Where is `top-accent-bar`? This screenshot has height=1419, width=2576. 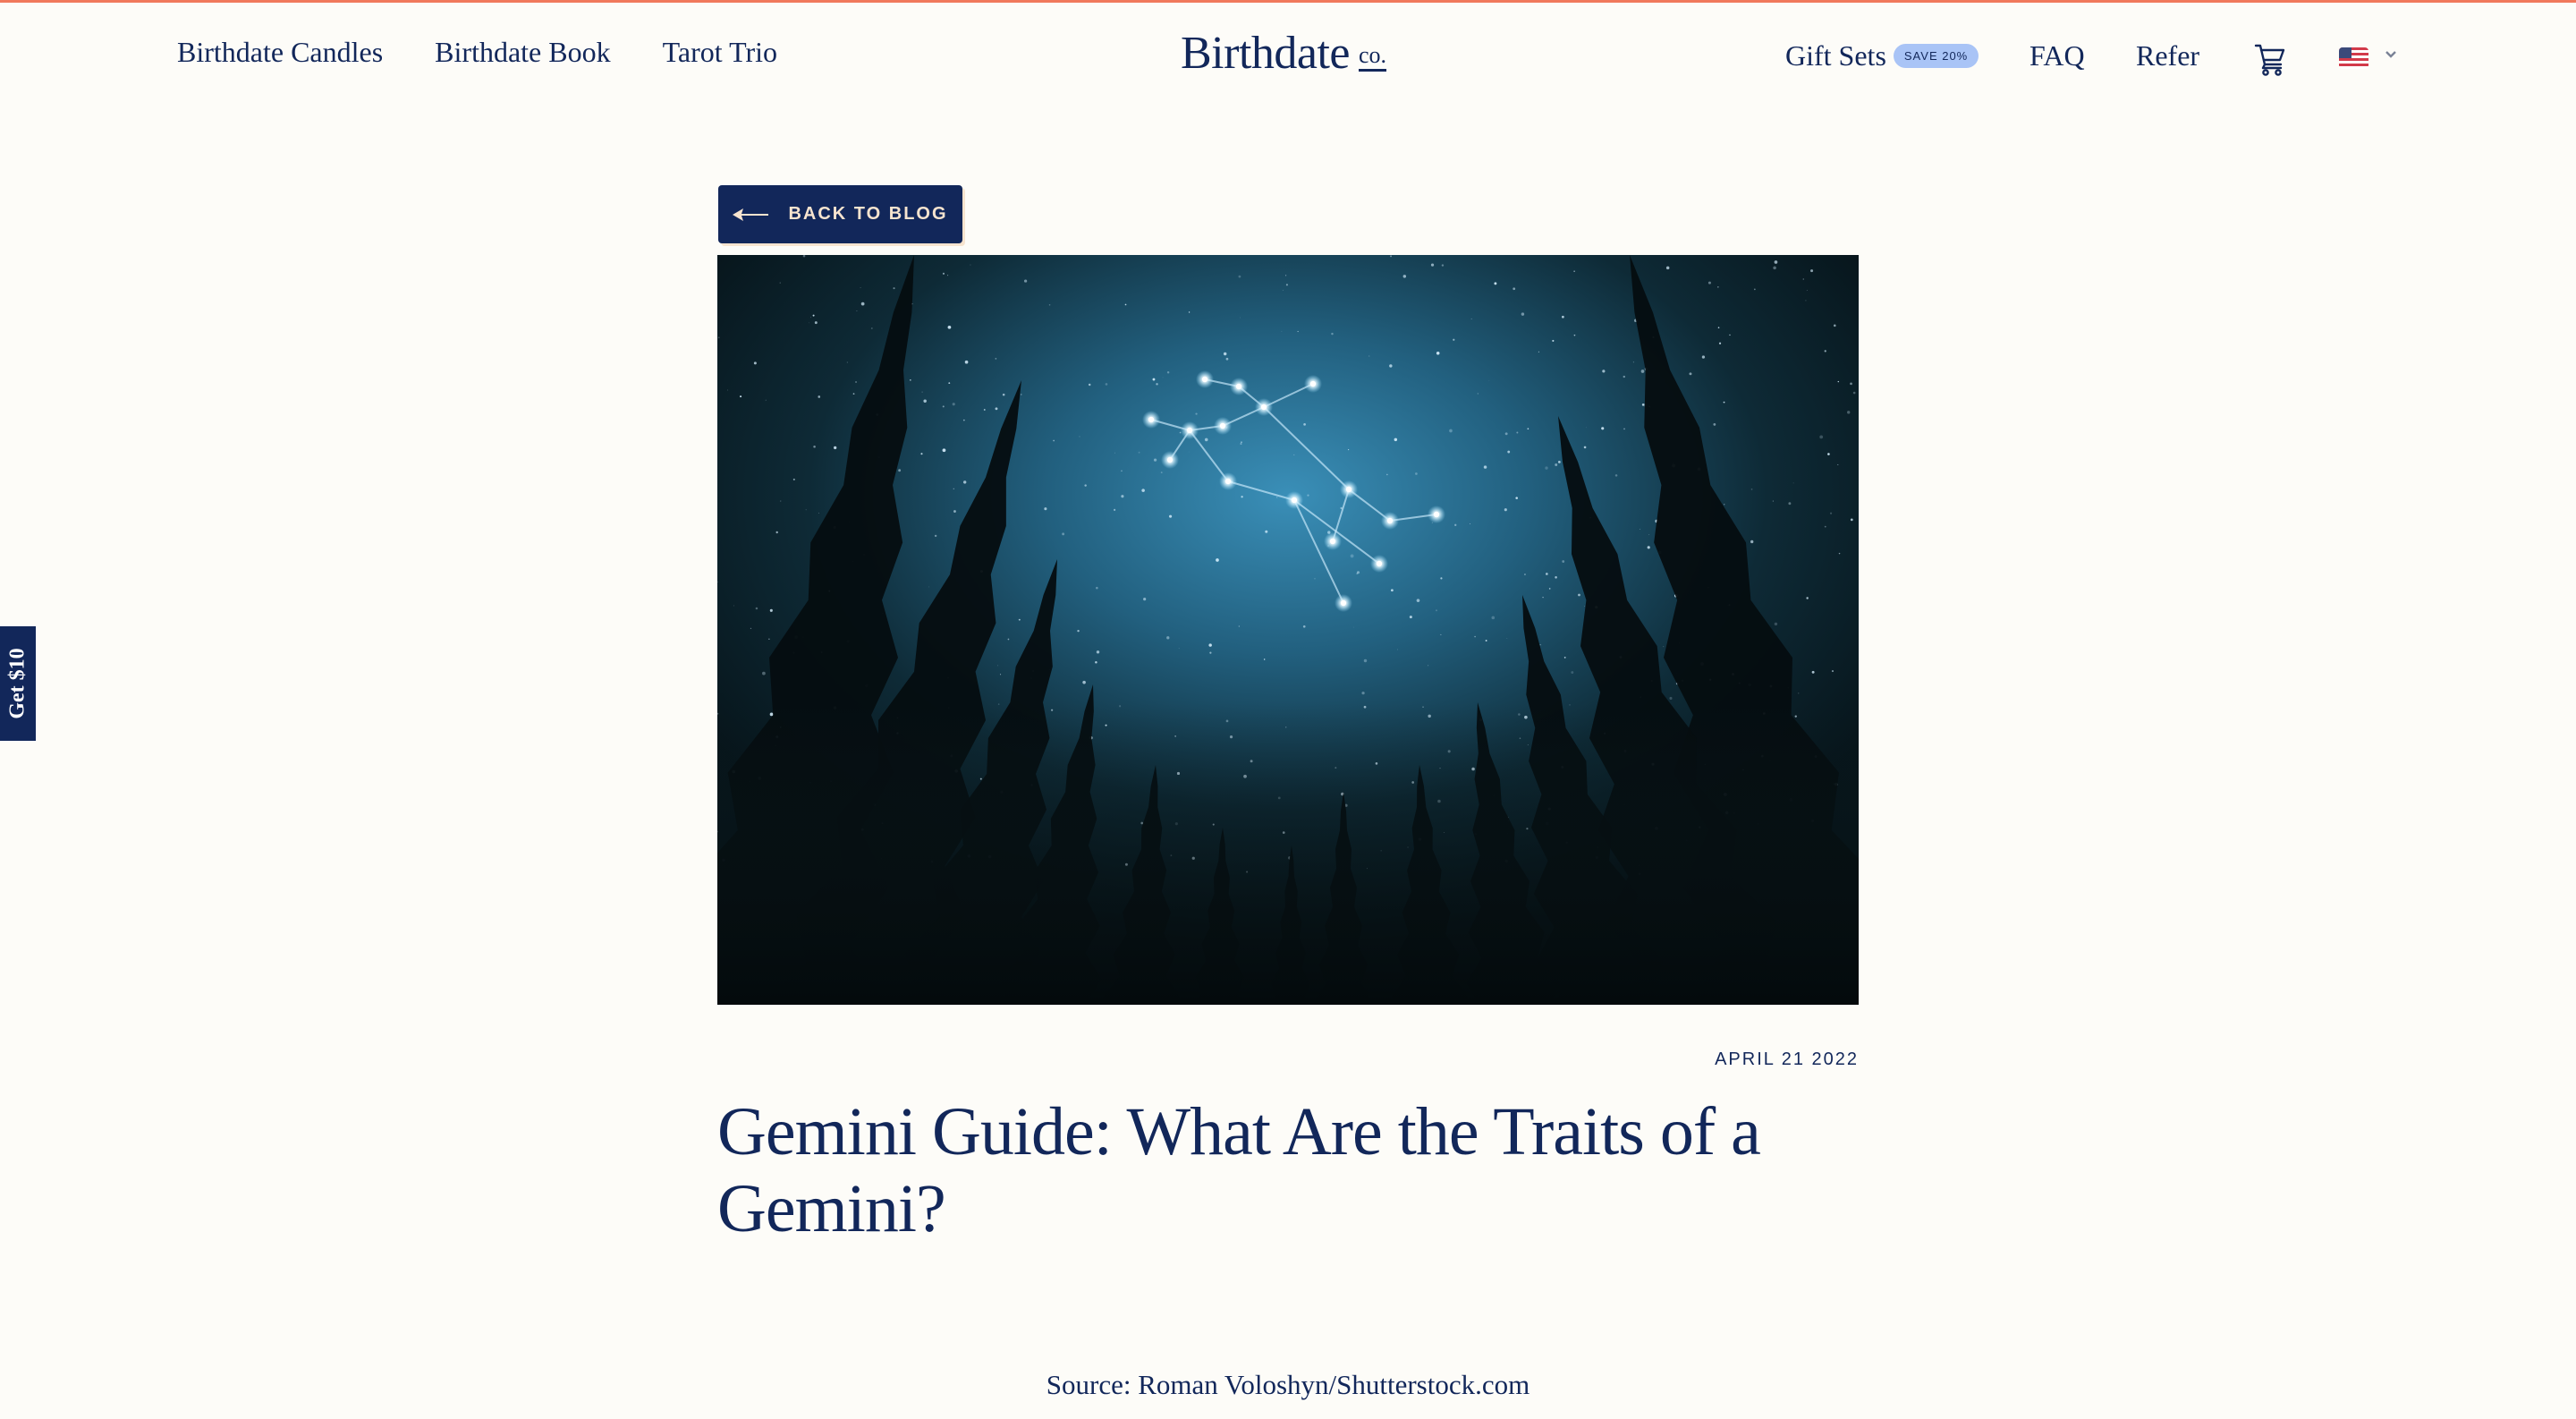
top-accent-bar is located at coordinates (1288, 1).